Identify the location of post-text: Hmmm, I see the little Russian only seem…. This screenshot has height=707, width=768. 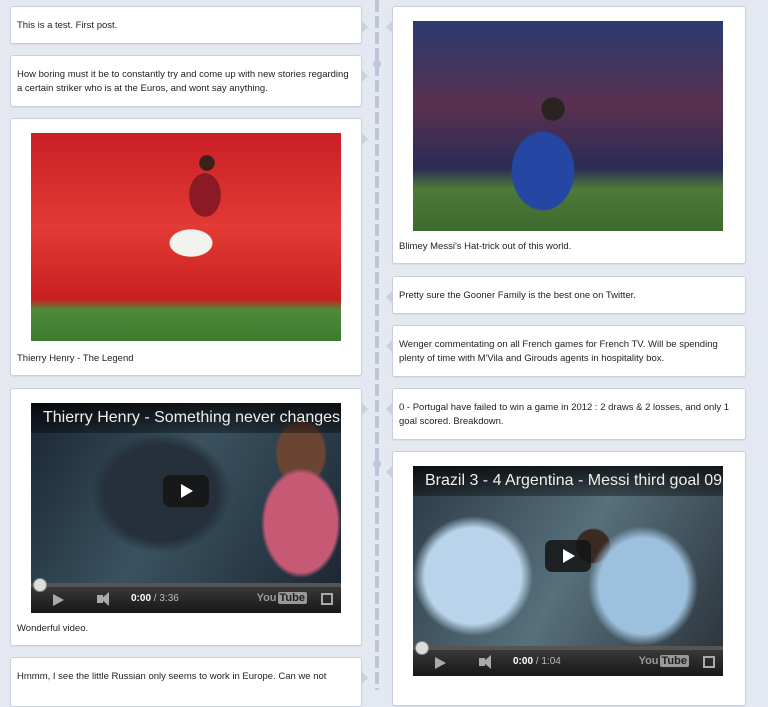
(172, 676).